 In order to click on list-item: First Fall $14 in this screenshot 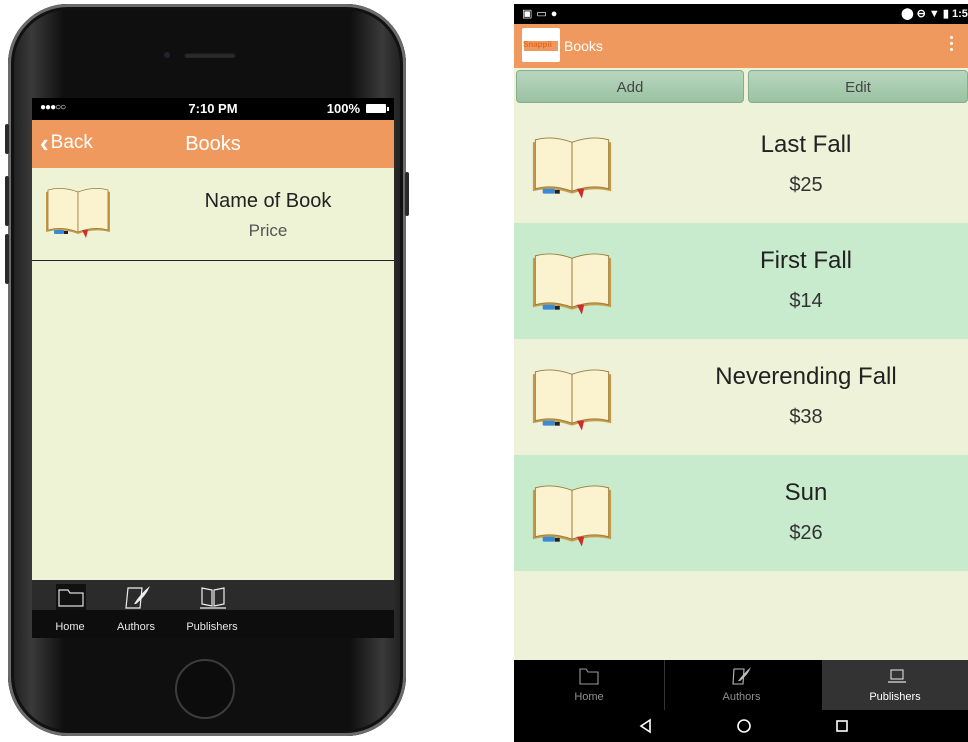, I will do `click(741, 281)`.